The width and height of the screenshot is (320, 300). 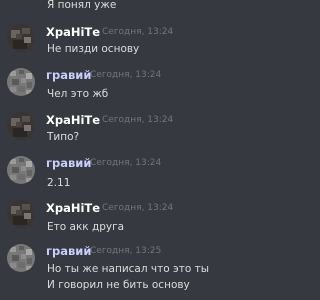 What do you see at coordinates (78, 94) in the screenshot?
I see `message-line: Чел это жб` at bounding box center [78, 94].